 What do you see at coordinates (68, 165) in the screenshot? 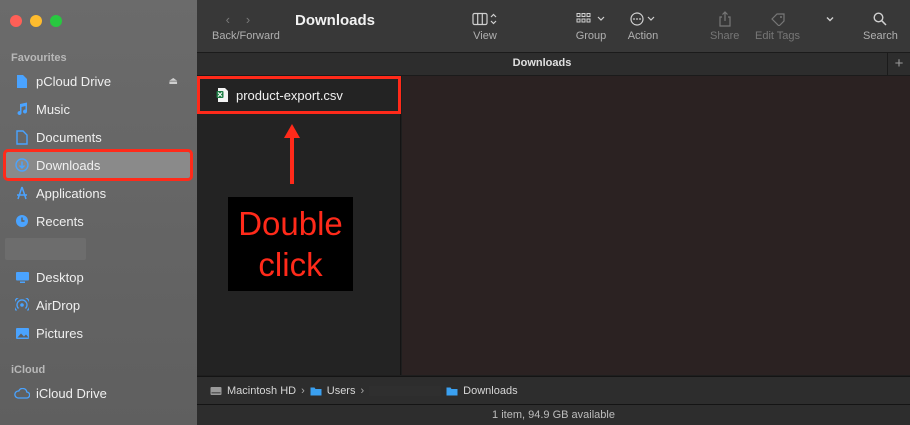
I see `sidebar-item-label: Downloads` at bounding box center [68, 165].